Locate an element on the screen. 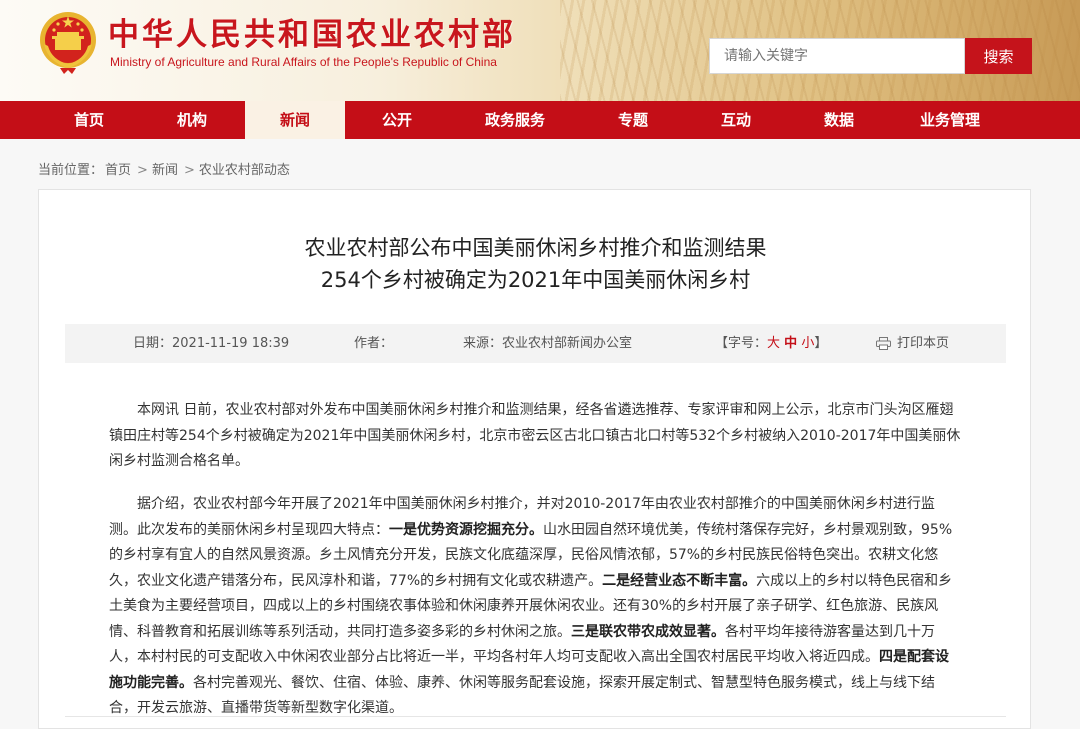 This screenshot has height=729, width=1080. print-page-link: 打印本页 is located at coordinates (912, 343).